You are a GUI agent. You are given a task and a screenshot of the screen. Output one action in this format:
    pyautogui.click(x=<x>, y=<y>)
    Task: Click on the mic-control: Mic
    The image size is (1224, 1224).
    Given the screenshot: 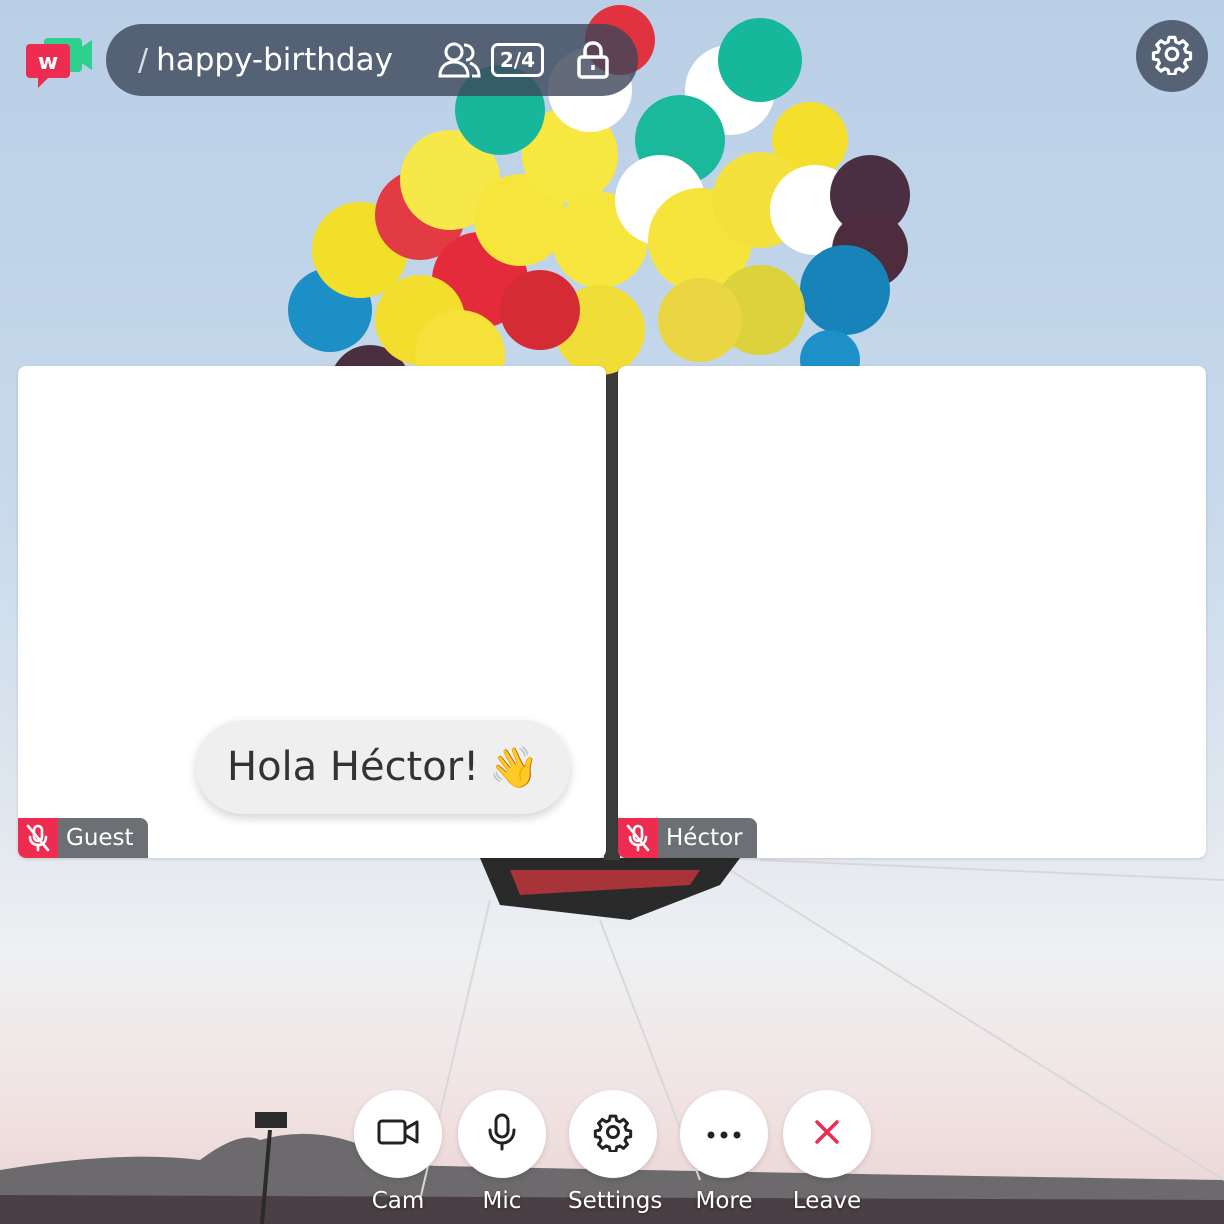 What is the action you would take?
    pyautogui.click(x=502, y=1152)
    